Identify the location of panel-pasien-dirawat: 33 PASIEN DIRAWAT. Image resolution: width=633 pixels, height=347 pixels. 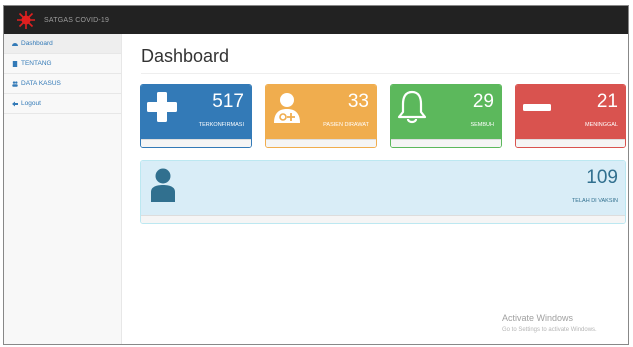
(321, 116).